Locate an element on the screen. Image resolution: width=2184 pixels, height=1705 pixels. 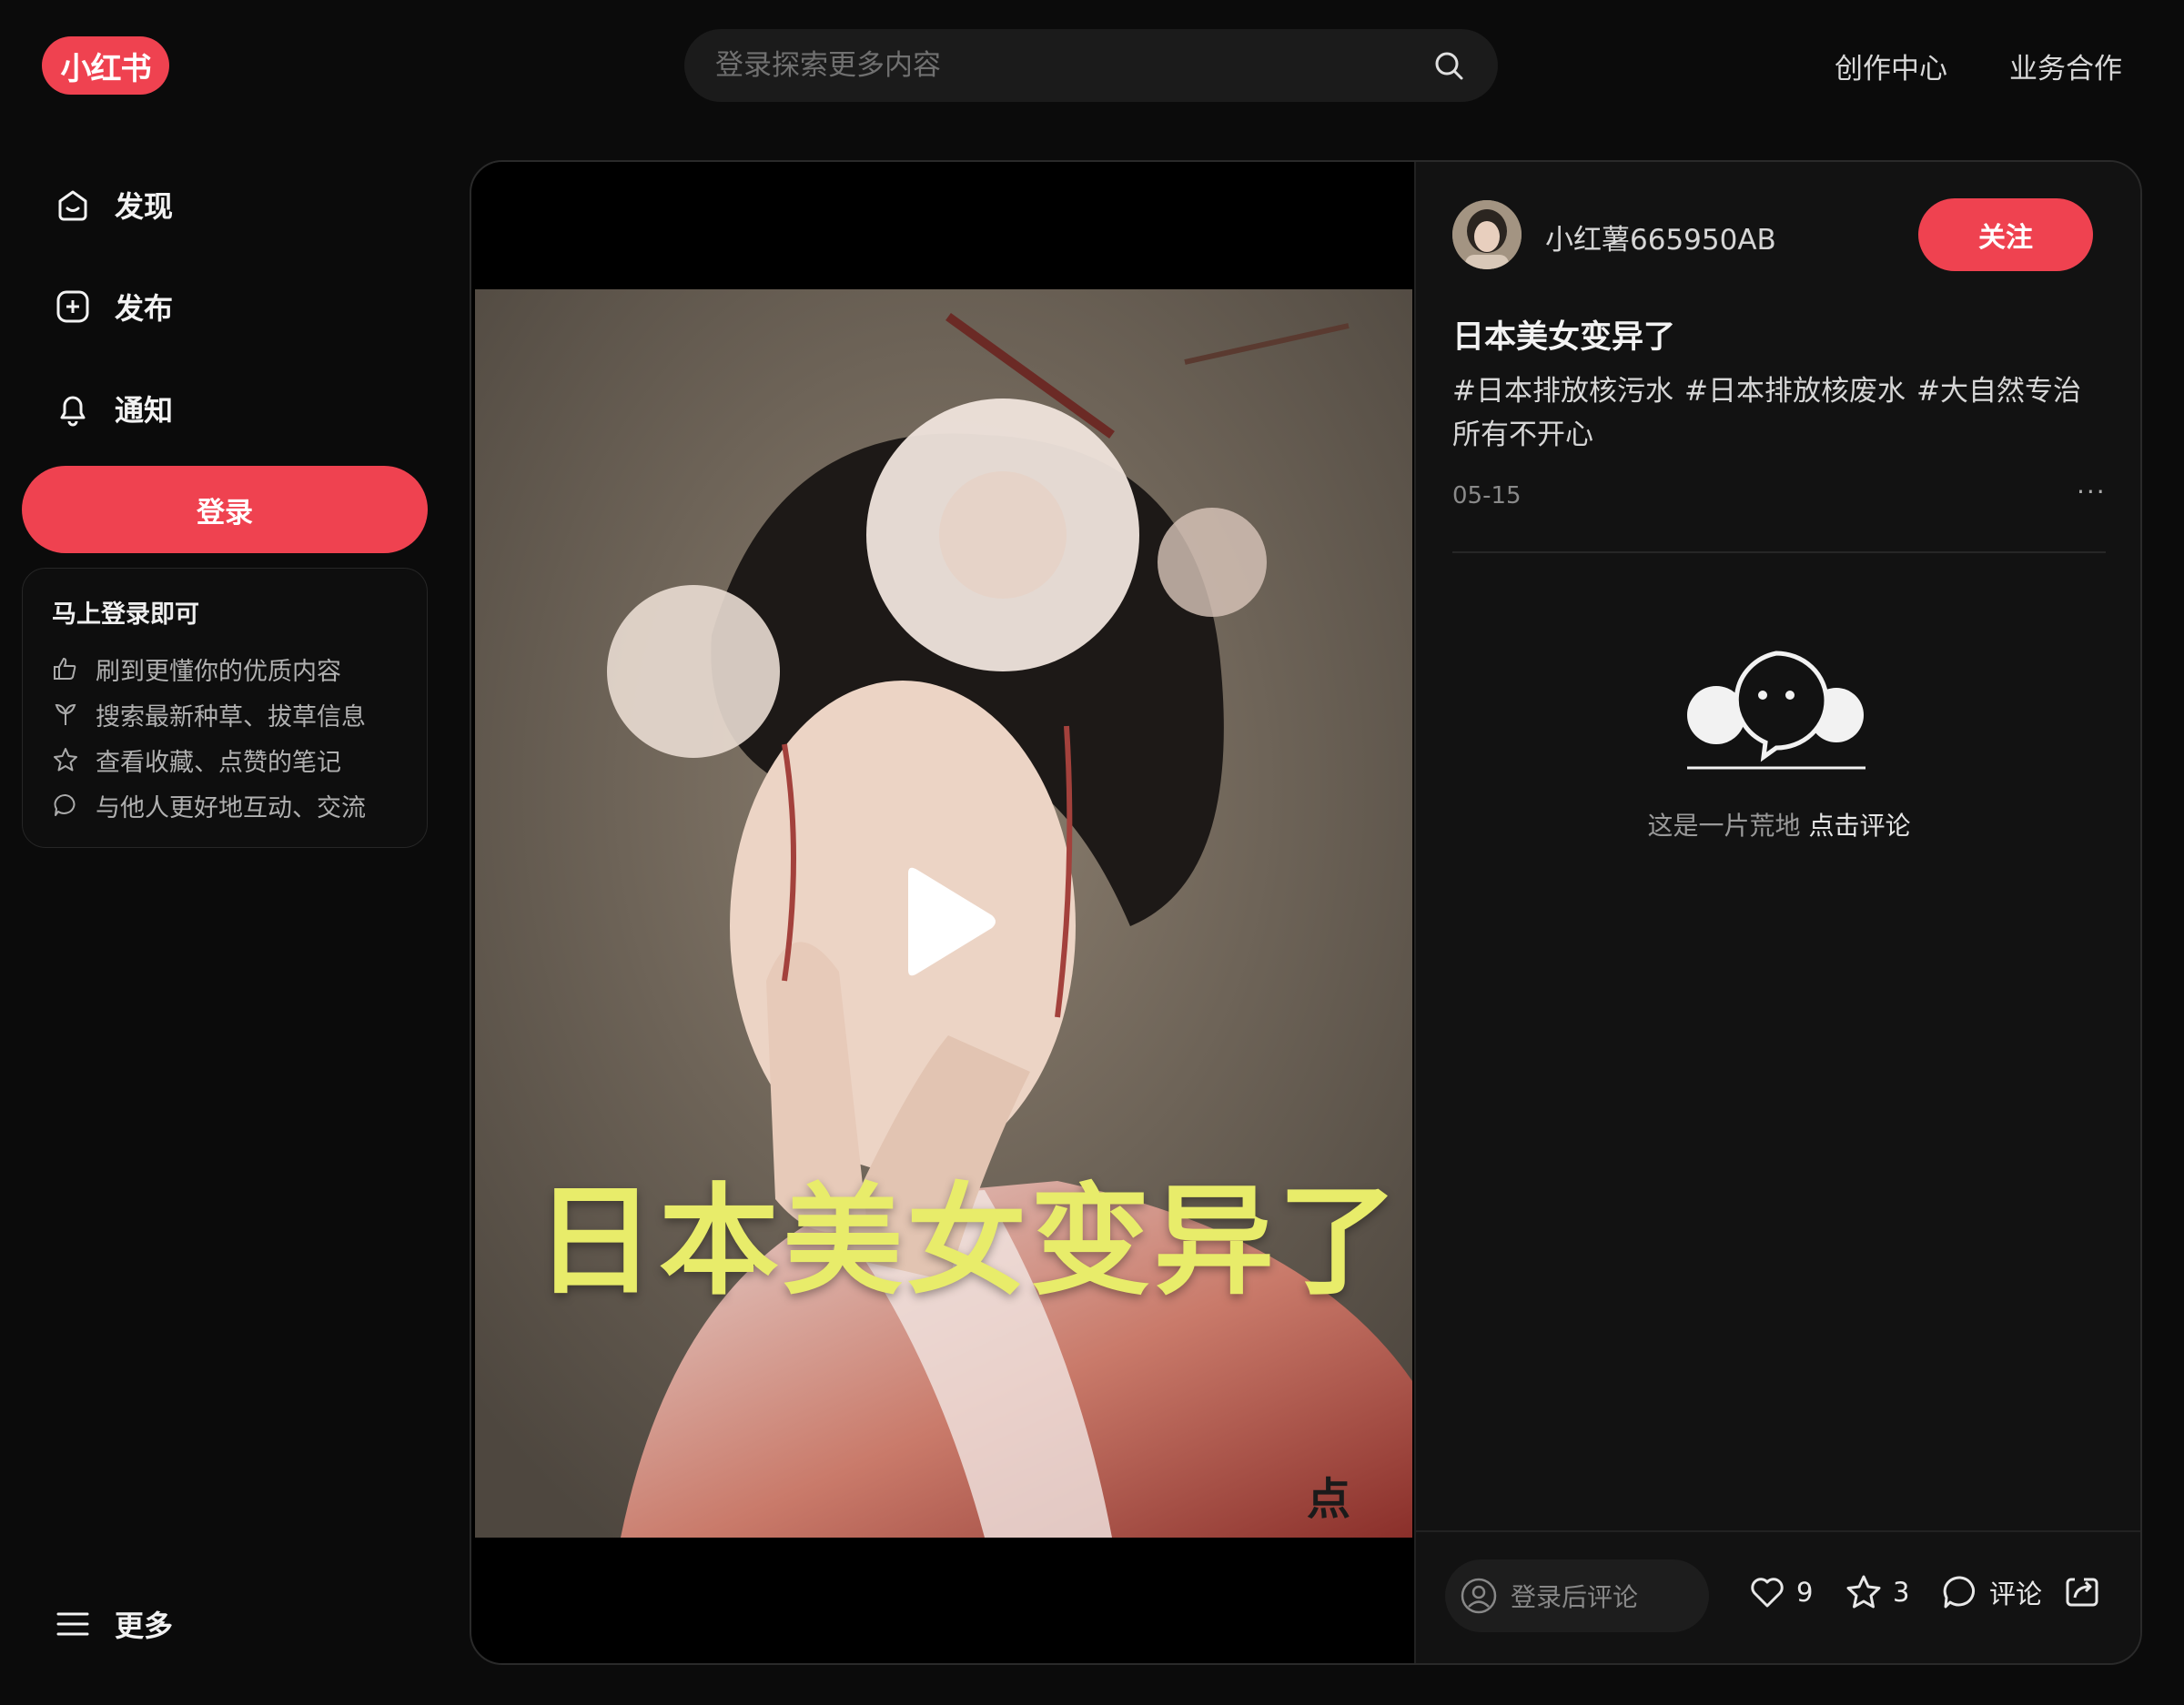
comment-placeholder: 登录后评论 is located at coordinates (1575, 1597).